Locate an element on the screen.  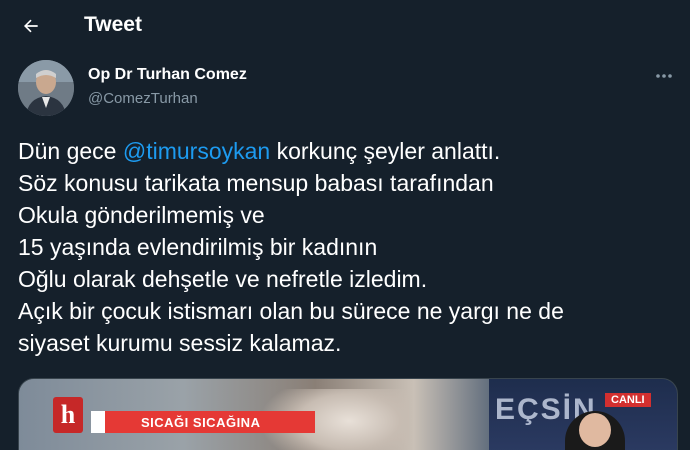
tweet-line-3: Okula gönderilmemiş ve is located at coordinates (141, 215).